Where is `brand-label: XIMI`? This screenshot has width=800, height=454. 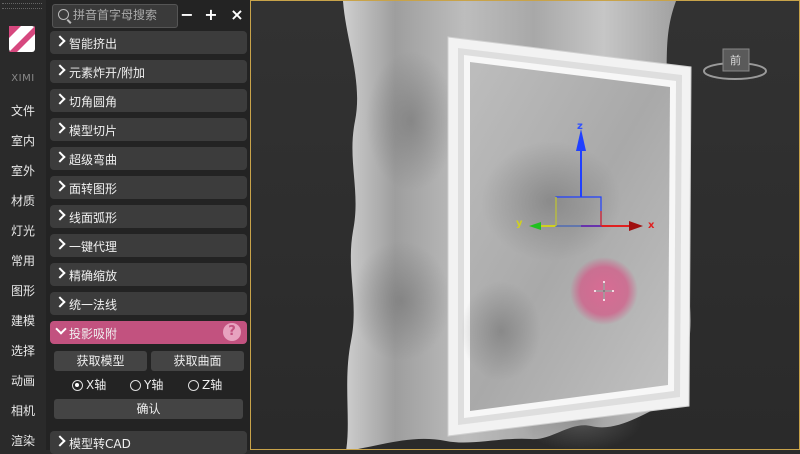
brand-label: XIMI is located at coordinates (23, 78).